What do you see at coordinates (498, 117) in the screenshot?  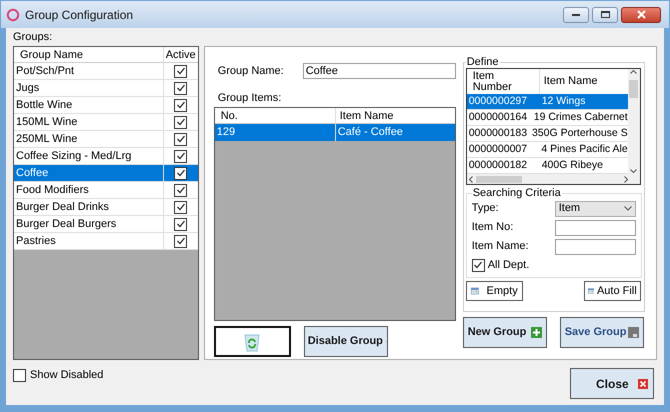 I see `item-number: 0000000164` at bounding box center [498, 117].